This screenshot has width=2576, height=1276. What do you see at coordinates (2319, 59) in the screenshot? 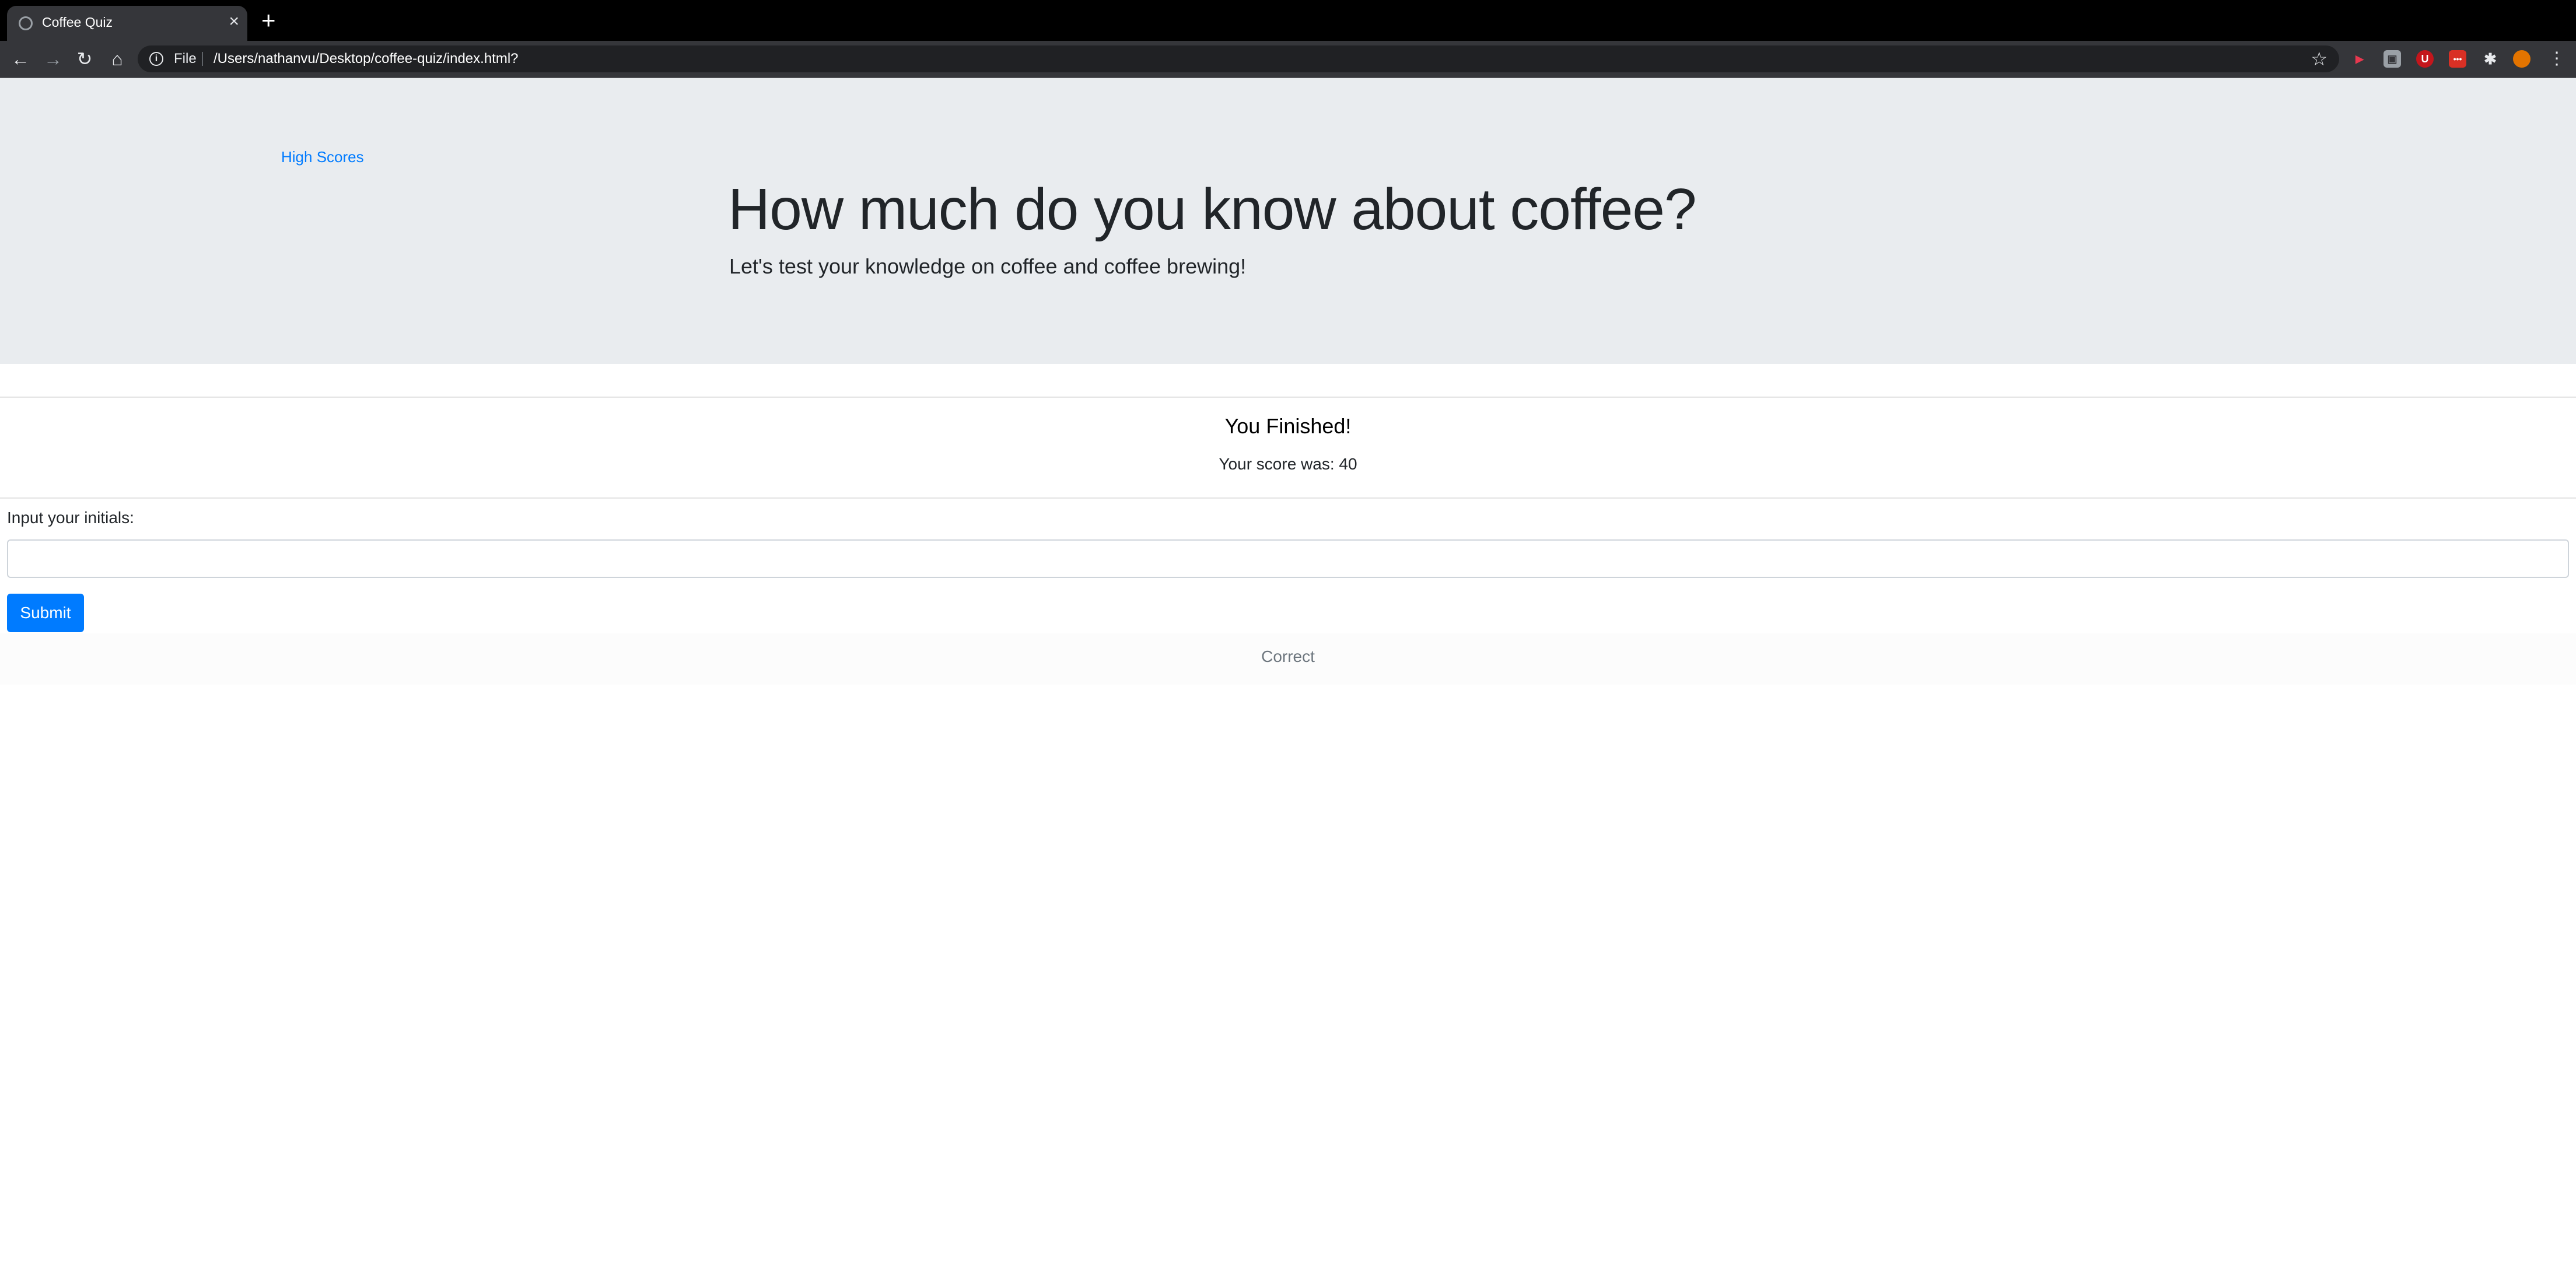
I see `bookmark-star-icon: ☆` at bounding box center [2319, 59].